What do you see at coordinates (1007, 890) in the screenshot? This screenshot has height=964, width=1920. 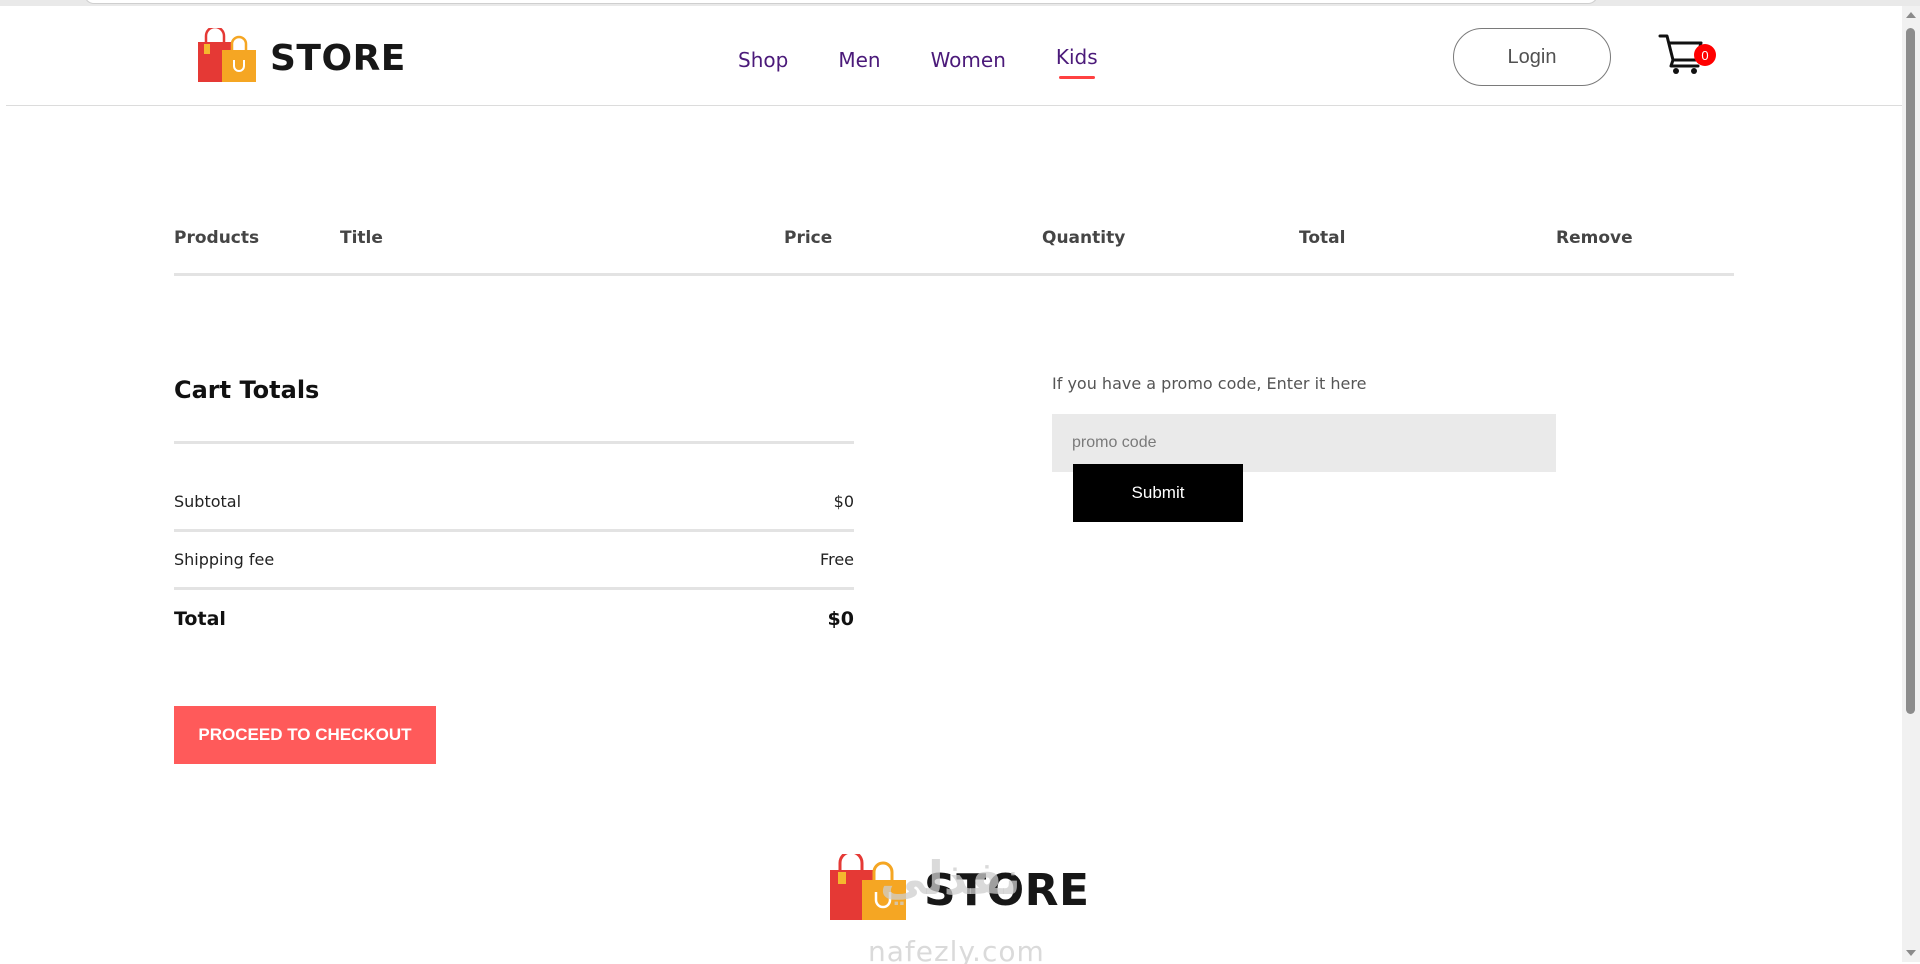 I see `footer-logo-text: STORE` at bounding box center [1007, 890].